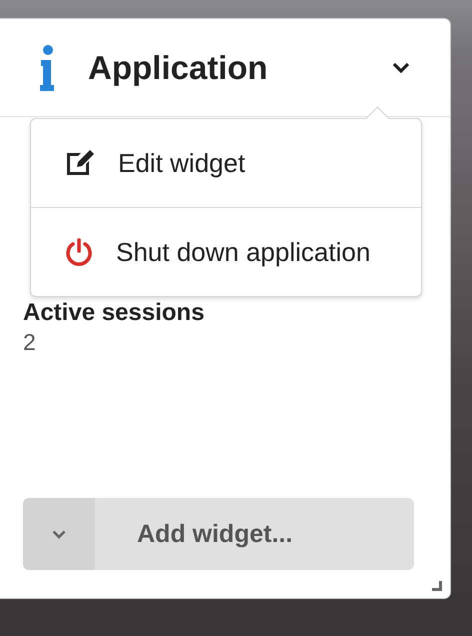  I want to click on field-value: 2, so click(29, 342).